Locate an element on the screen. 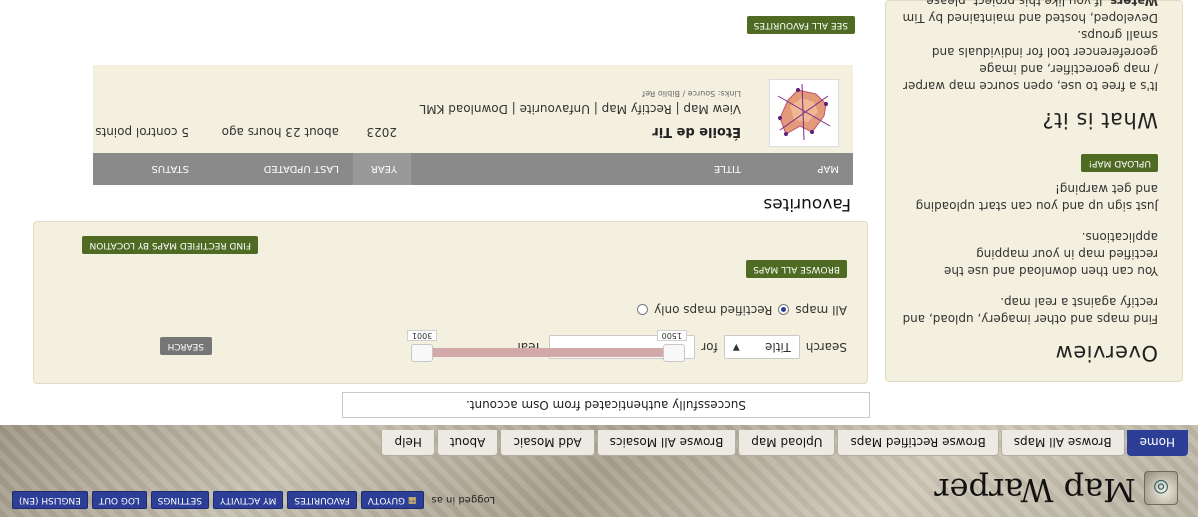 The height and width of the screenshot is (517, 1198). year-max-handle is located at coordinates (422, 353).